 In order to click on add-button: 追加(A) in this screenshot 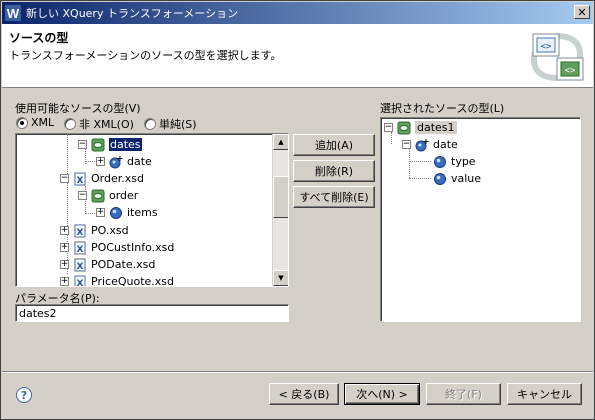, I will do `click(334, 145)`.